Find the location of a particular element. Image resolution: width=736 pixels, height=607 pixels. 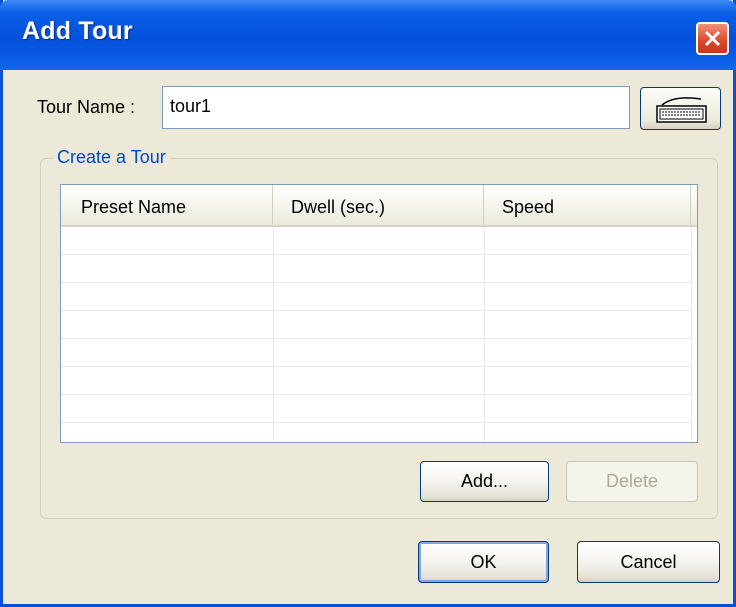

column-header-speed: Speed is located at coordinates (587, 205).